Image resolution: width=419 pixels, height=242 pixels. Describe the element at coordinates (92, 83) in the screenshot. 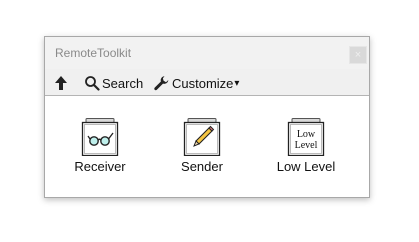

I see `search-icon` at that location.